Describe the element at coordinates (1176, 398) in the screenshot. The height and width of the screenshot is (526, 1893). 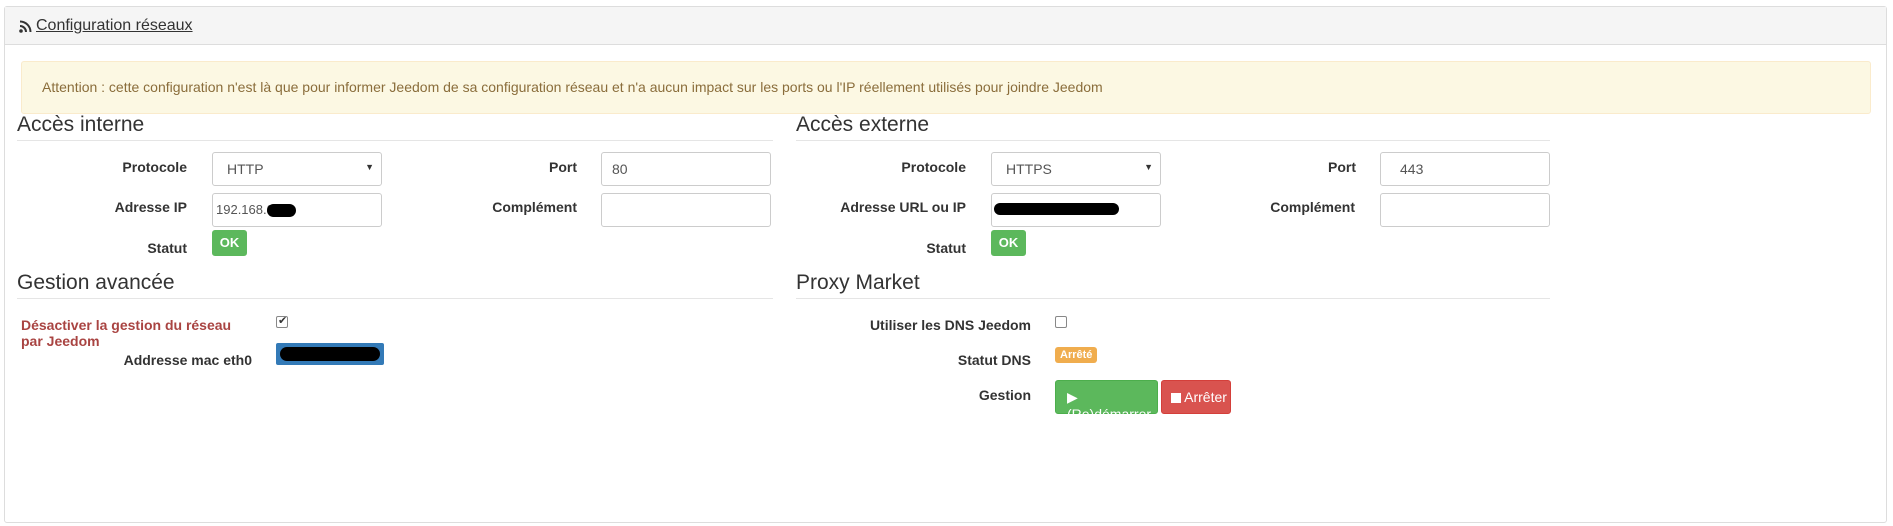
I see `stop-icon` at that location.